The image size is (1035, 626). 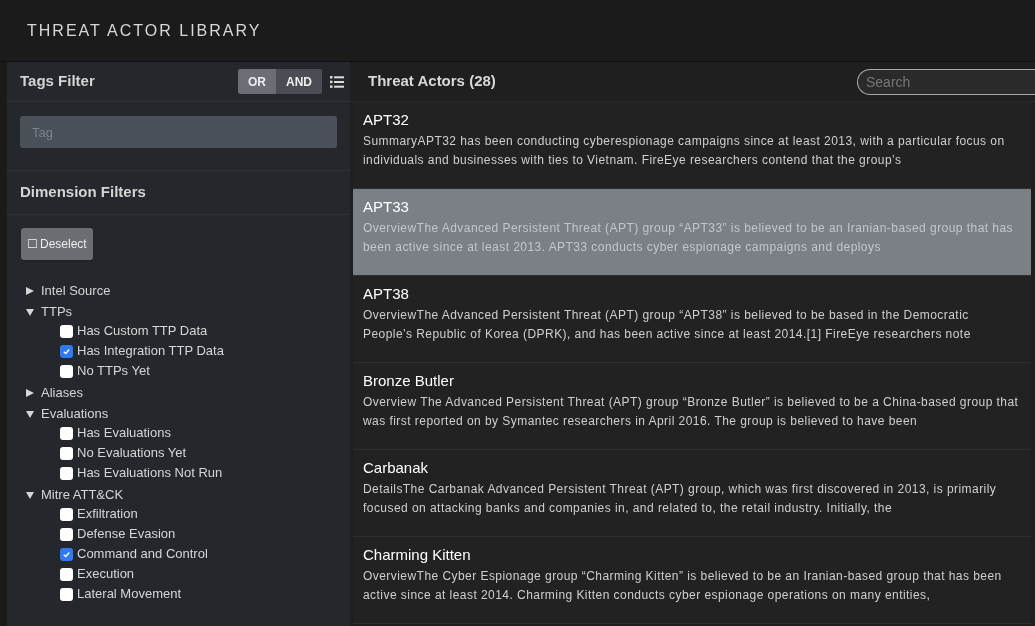 I want to click on filter-option: Command and Control, so click(x=142, y=554).